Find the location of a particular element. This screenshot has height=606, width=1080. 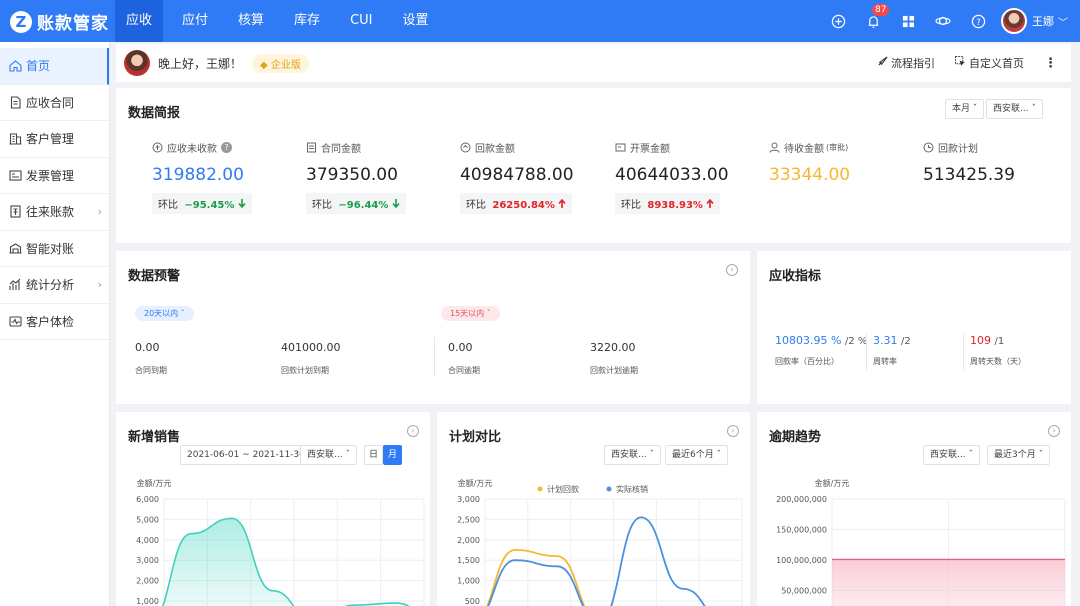

kpi-label-row: 待收金额 (审批) is located at coordinates (839, 147).